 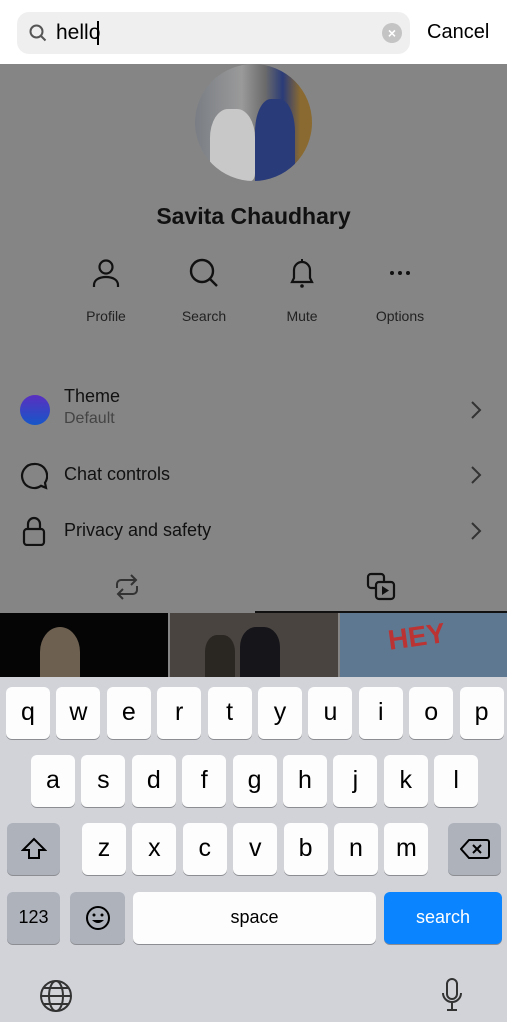 What do you see at coordinates (213, 33) in the screenshot?
I see `search-input: hello ×` at bounding box center [213, 33].